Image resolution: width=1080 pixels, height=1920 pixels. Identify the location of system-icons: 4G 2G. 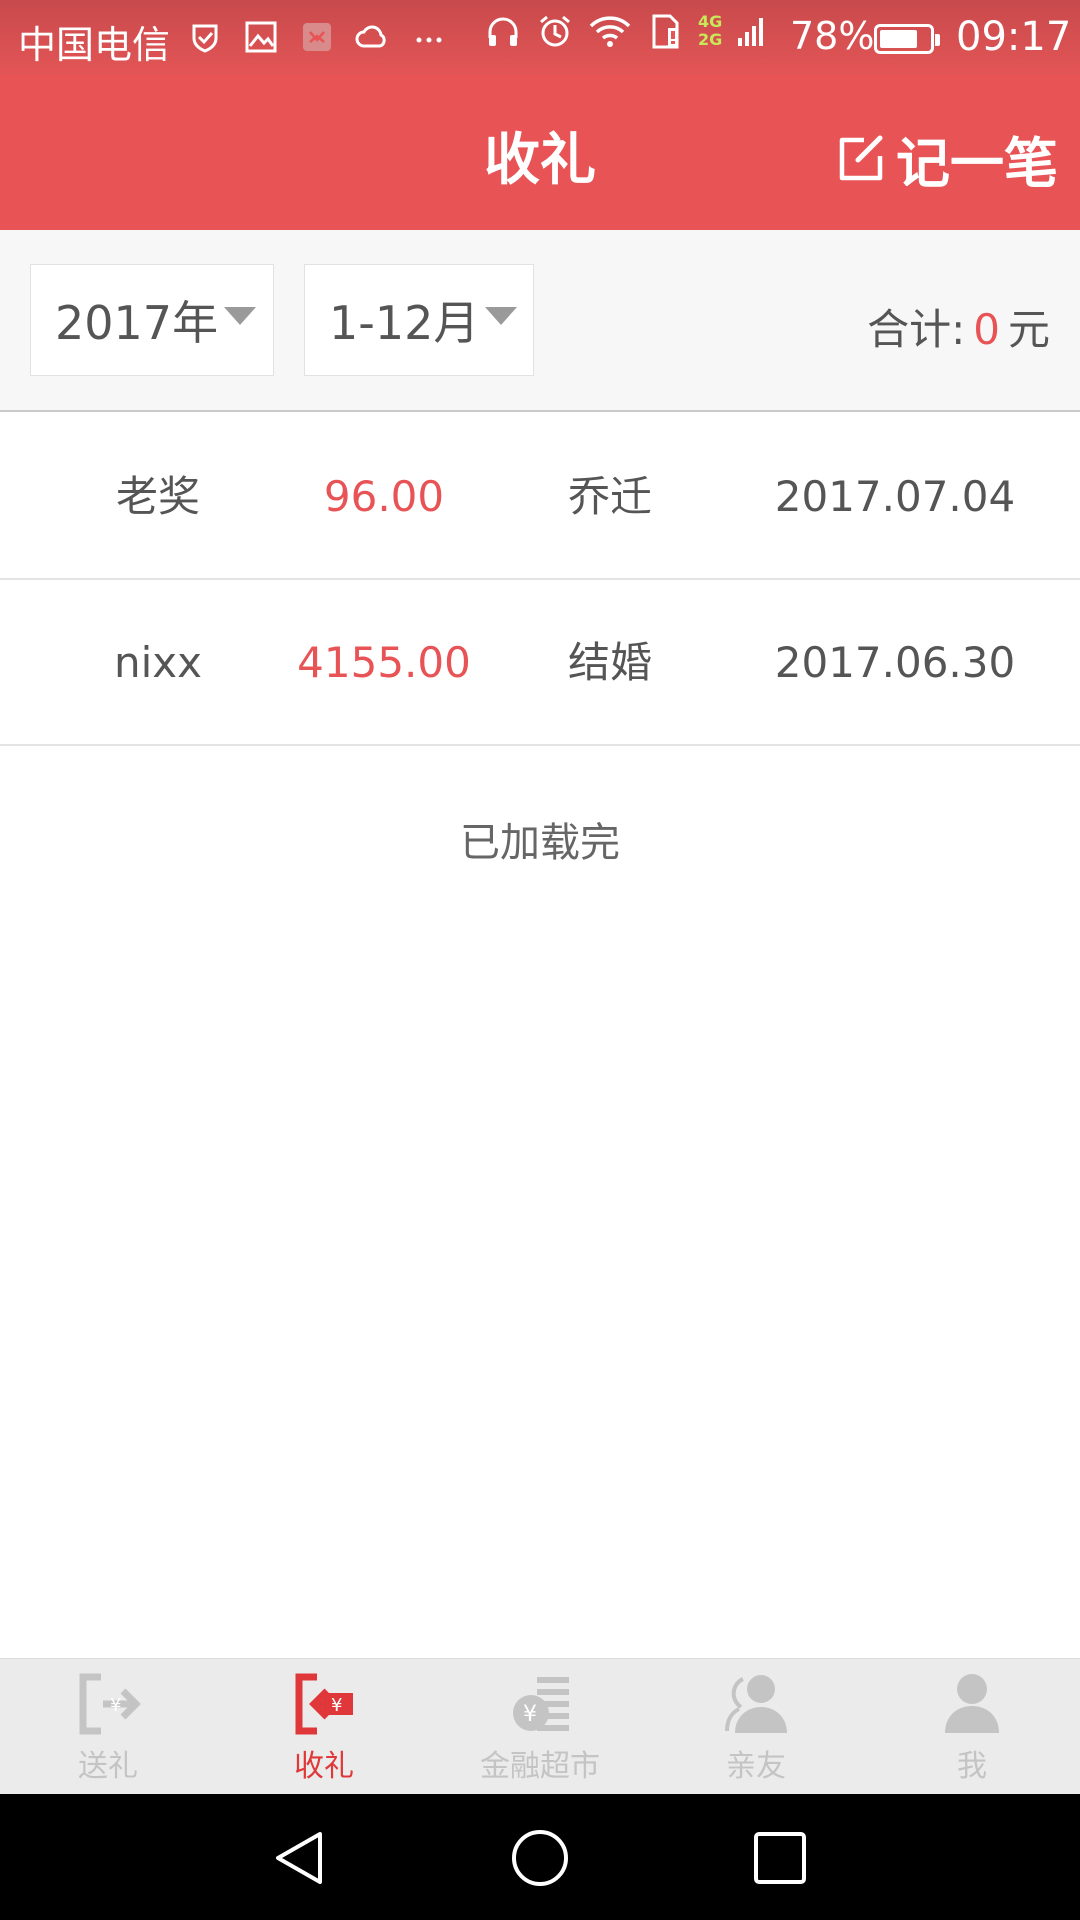
(625, 31).